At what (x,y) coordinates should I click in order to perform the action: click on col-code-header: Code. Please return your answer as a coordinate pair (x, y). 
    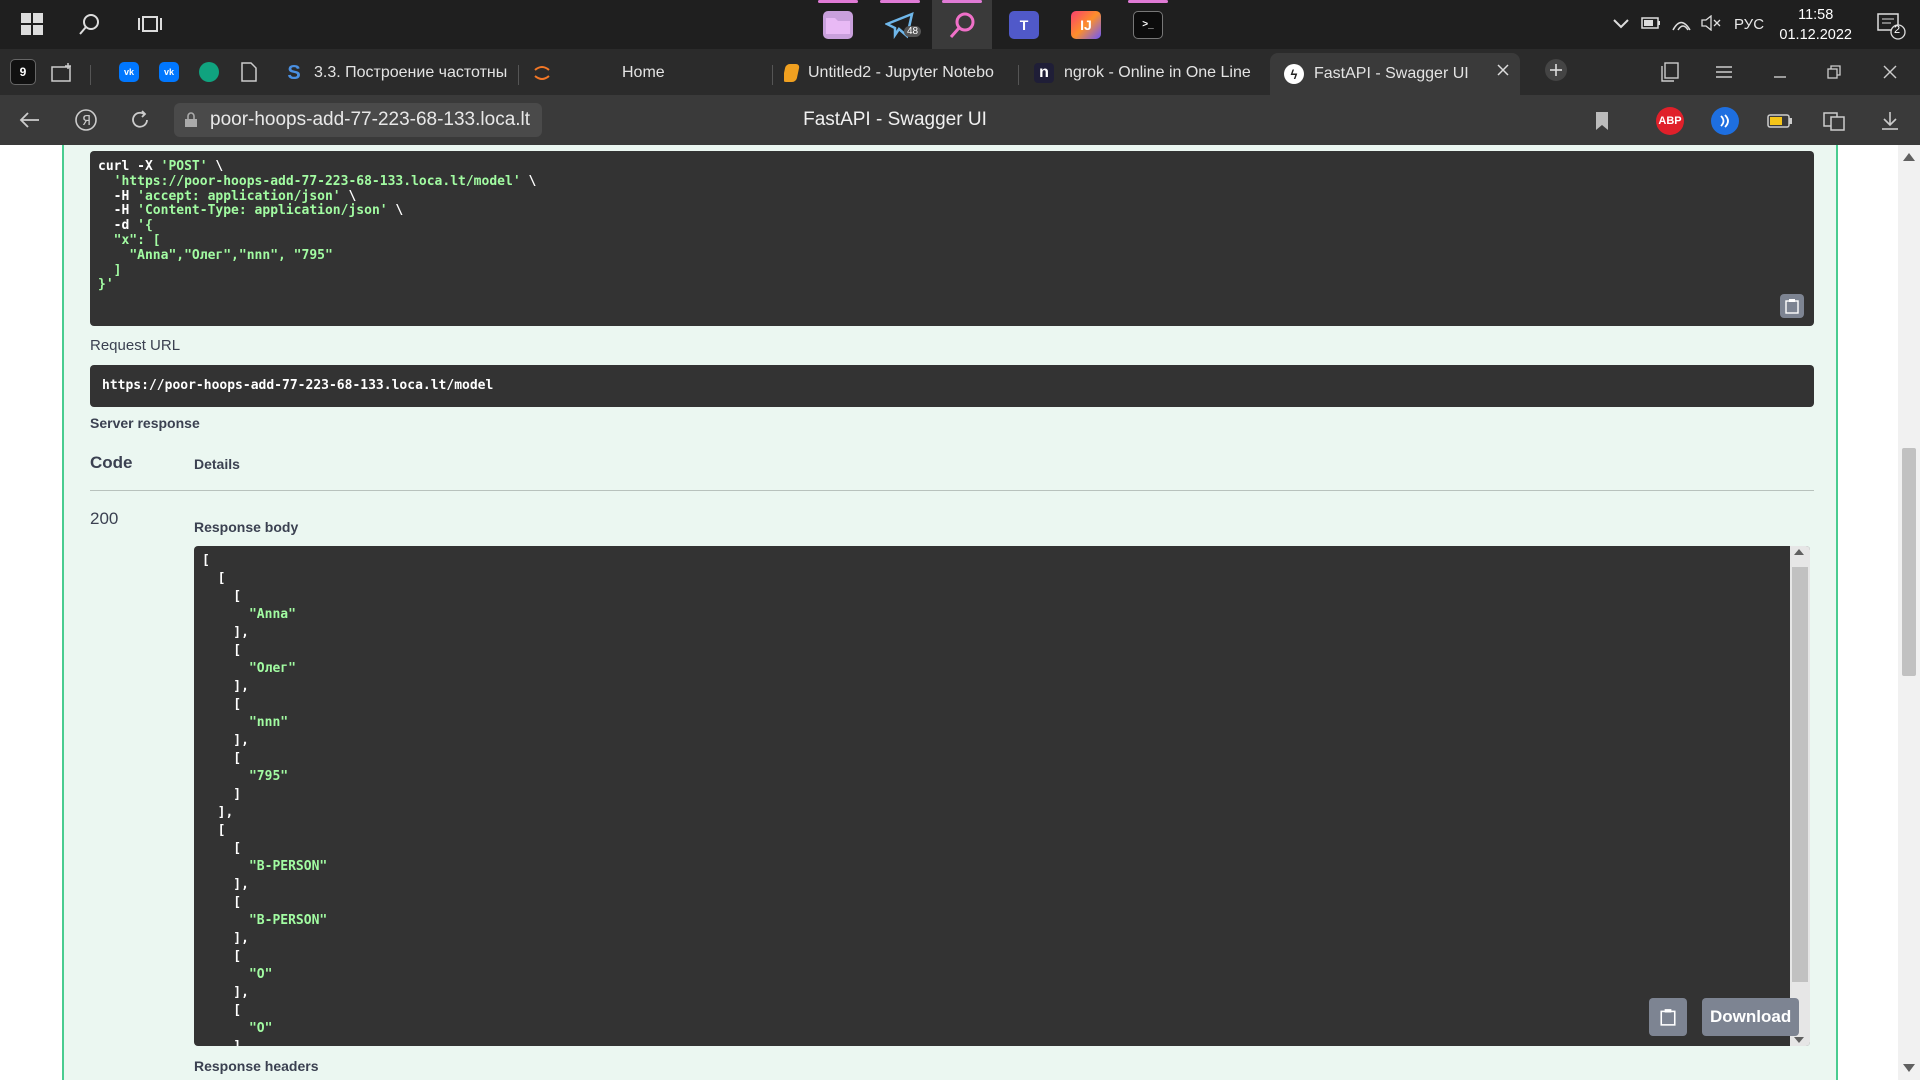
    Looking at the image, I should click on (111, 462).